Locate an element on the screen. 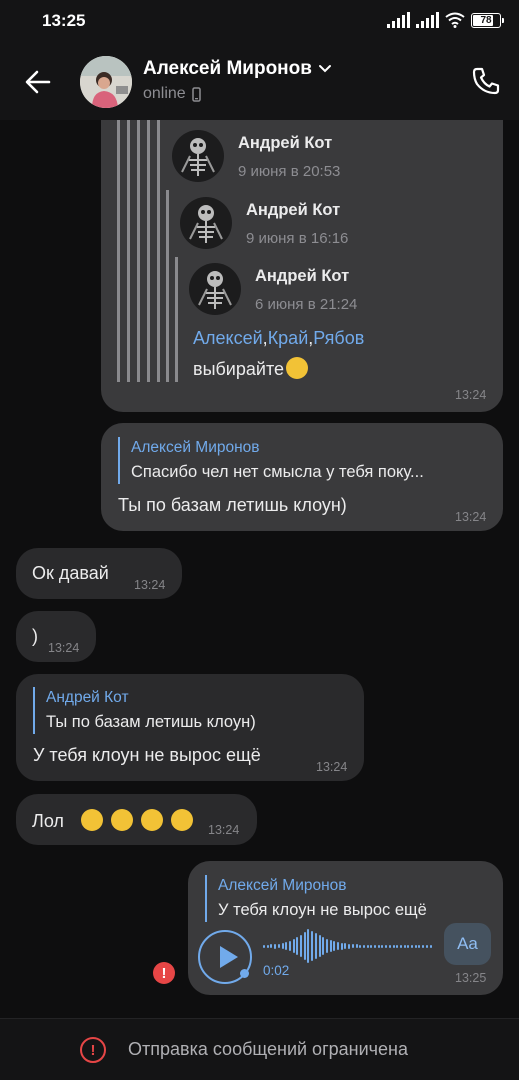 The image size is (519, 1080). forward-mentions: Алексей,Край,Рябов is located at coordinates (278, 338).